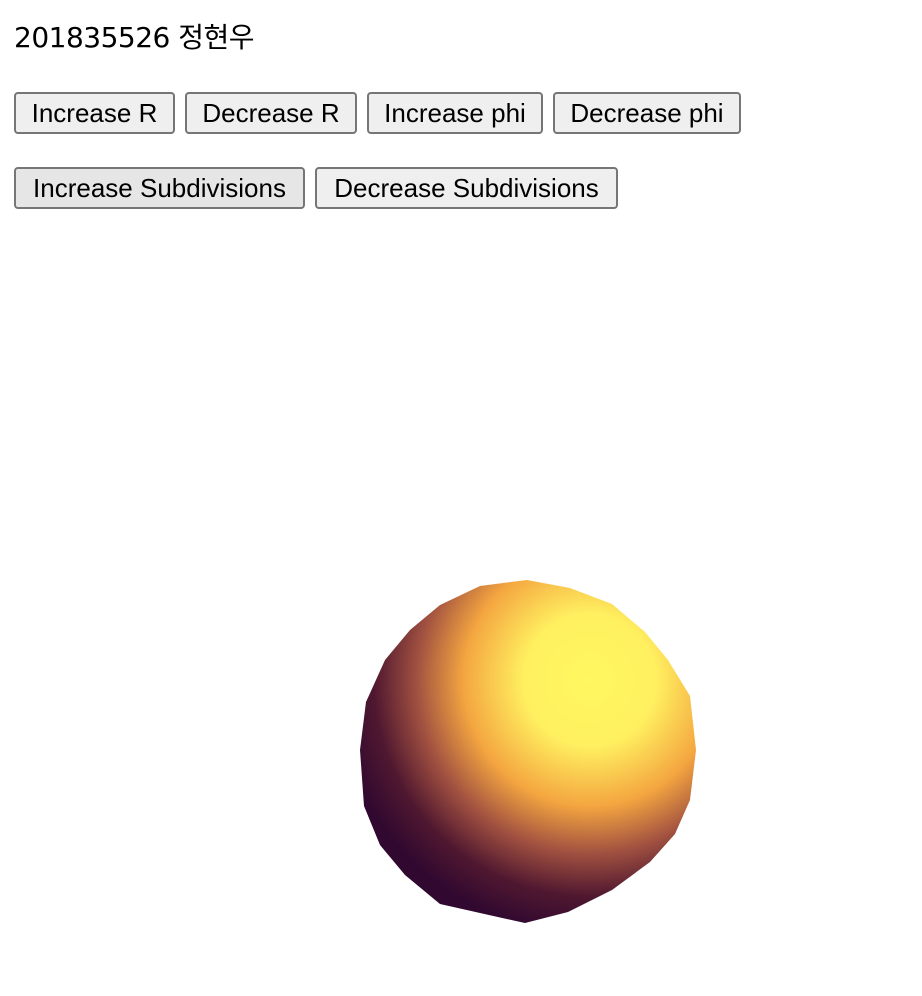 Image resolution: width=922 pixels, height=996 pixels. I want to click on decrease-subdivisions-button: Decrease Subdivisions, so click(466, 188).